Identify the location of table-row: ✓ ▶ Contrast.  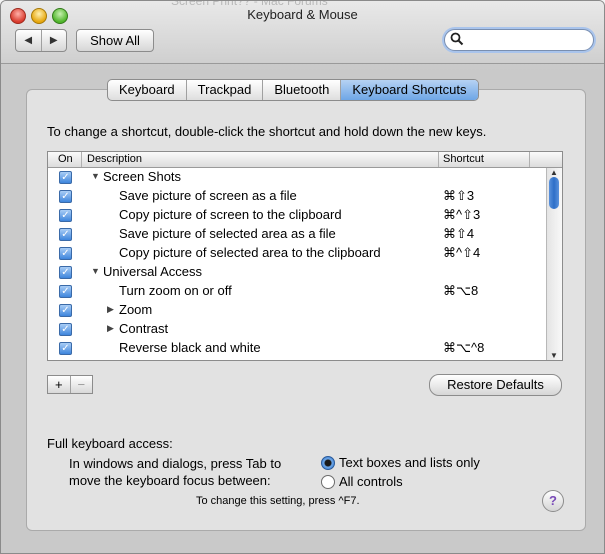
(297, 329).